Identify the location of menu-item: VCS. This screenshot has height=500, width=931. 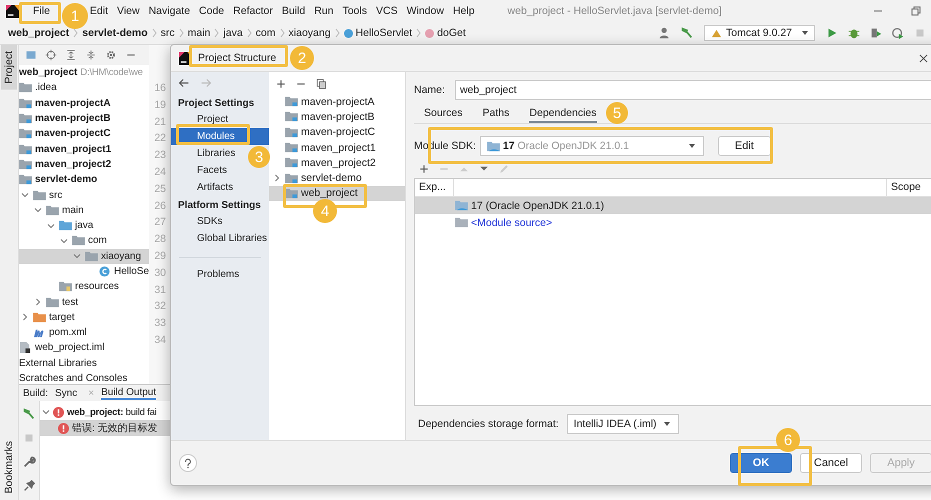
(387, 11).